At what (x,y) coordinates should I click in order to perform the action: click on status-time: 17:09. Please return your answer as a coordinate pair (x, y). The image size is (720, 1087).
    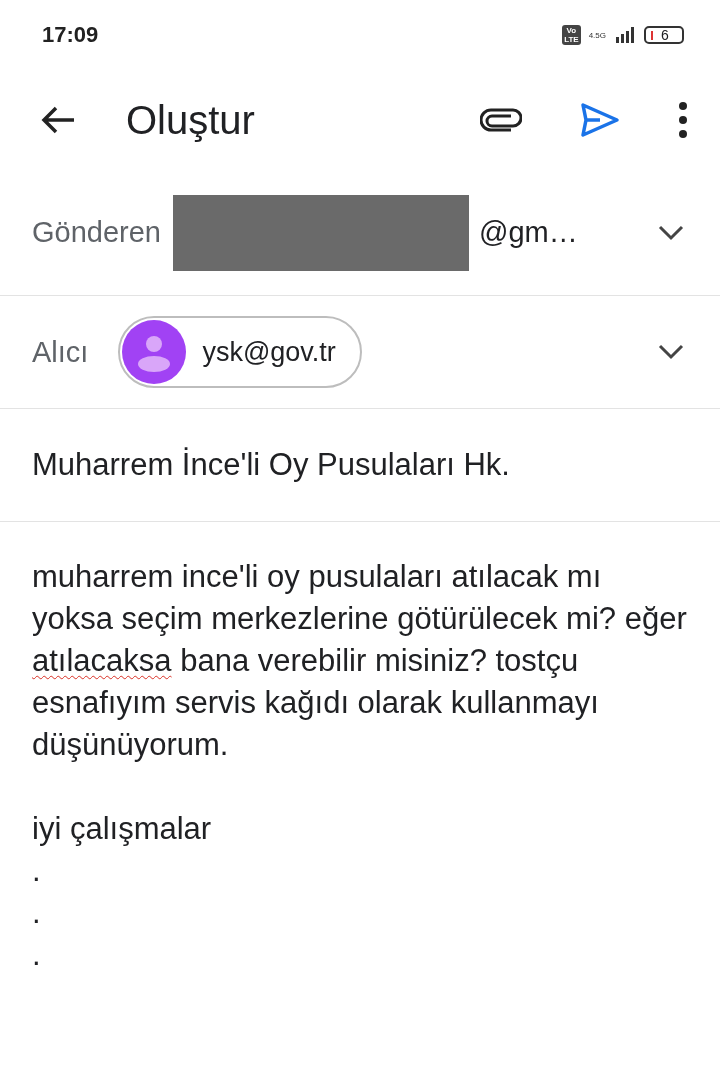
    Looking at the image, I should click on (71, 35).